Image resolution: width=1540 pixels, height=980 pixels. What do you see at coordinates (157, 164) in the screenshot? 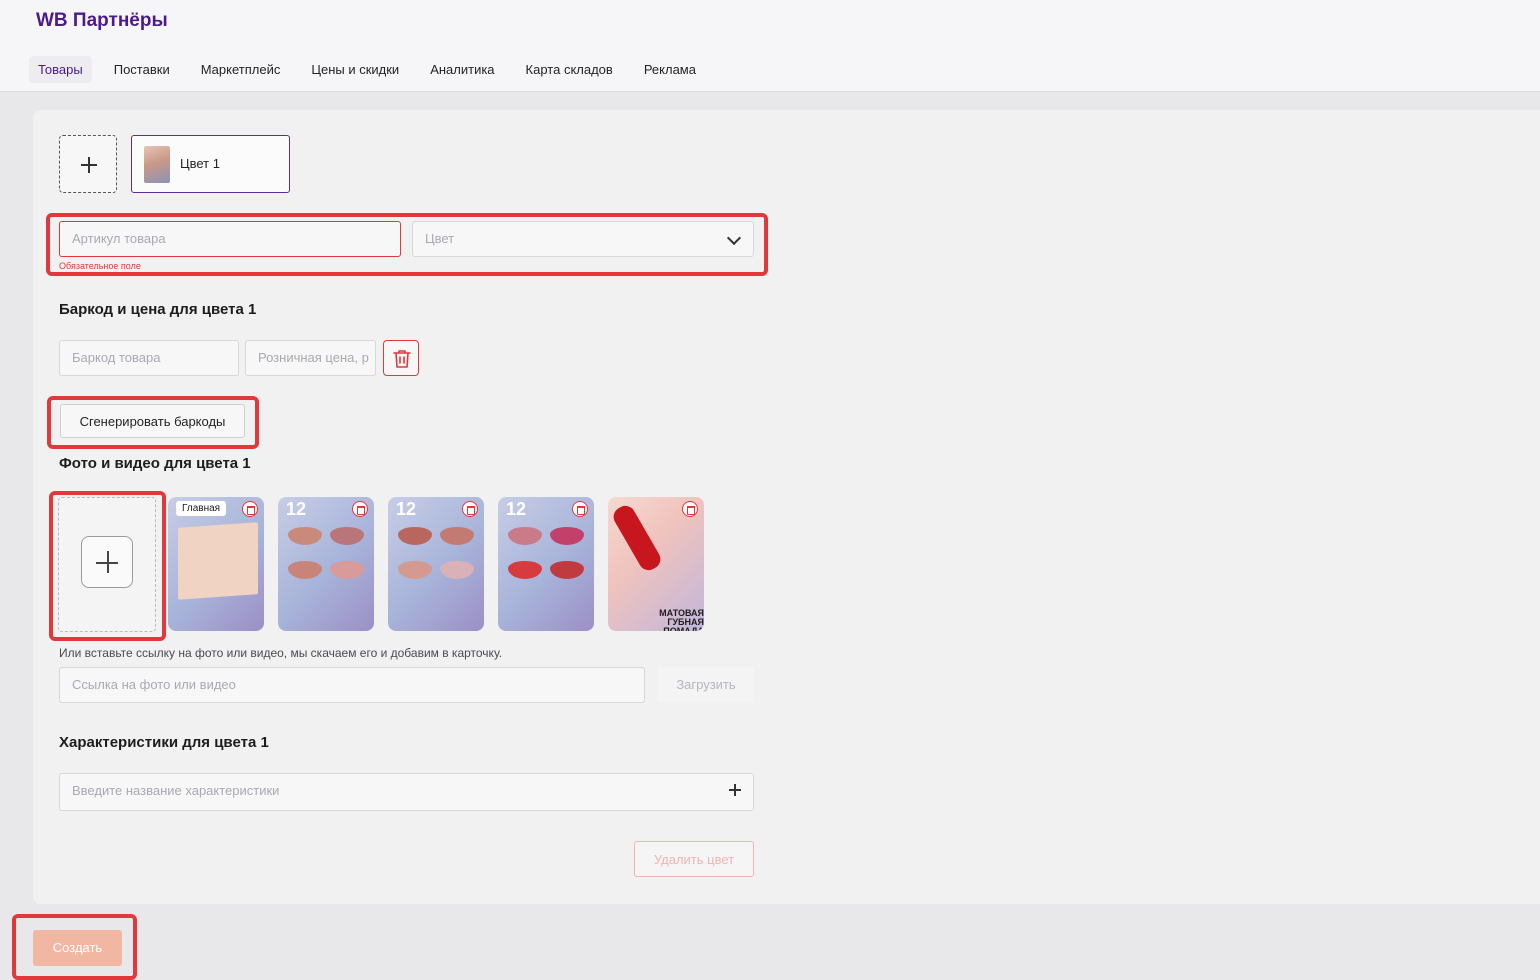
I see `color-thumbnail` at bounding box center [157, 164].